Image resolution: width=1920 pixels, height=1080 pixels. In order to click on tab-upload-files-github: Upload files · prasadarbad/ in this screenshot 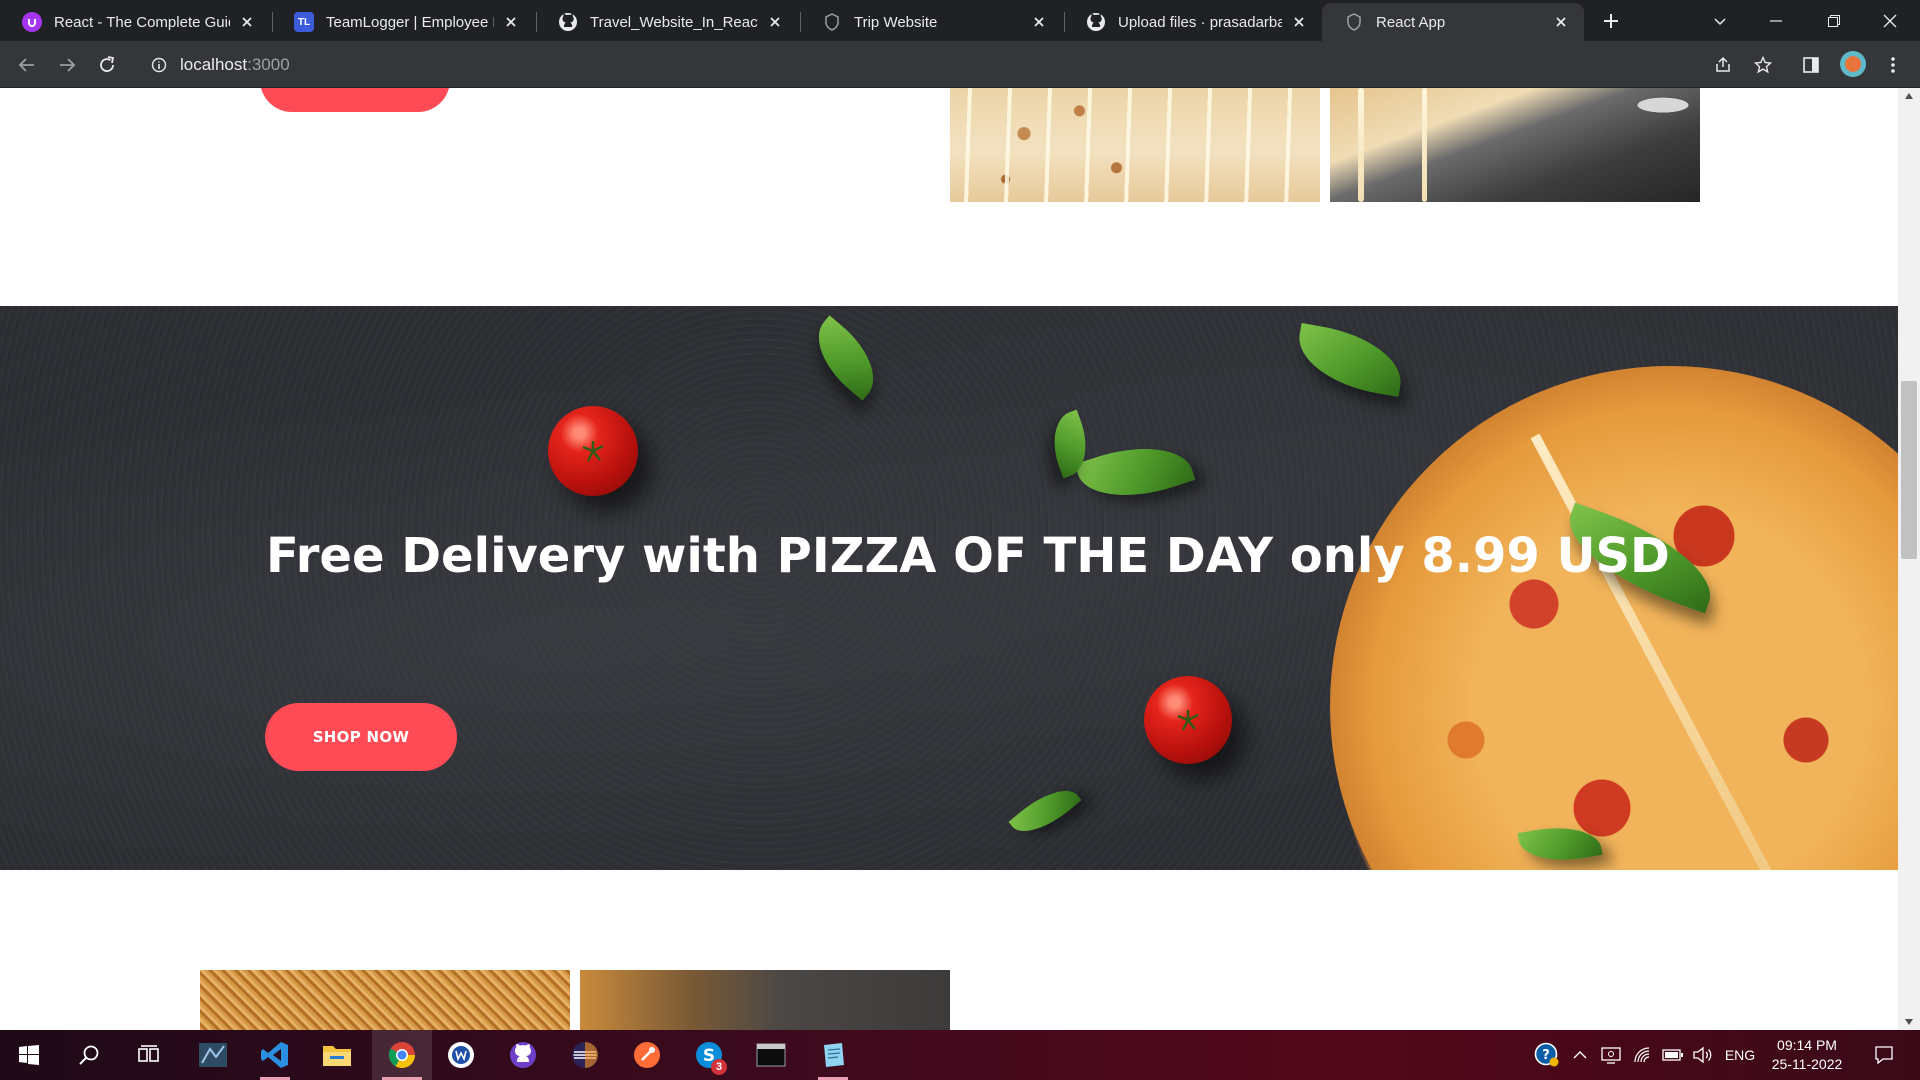, I will do `click(1193, 22)`.